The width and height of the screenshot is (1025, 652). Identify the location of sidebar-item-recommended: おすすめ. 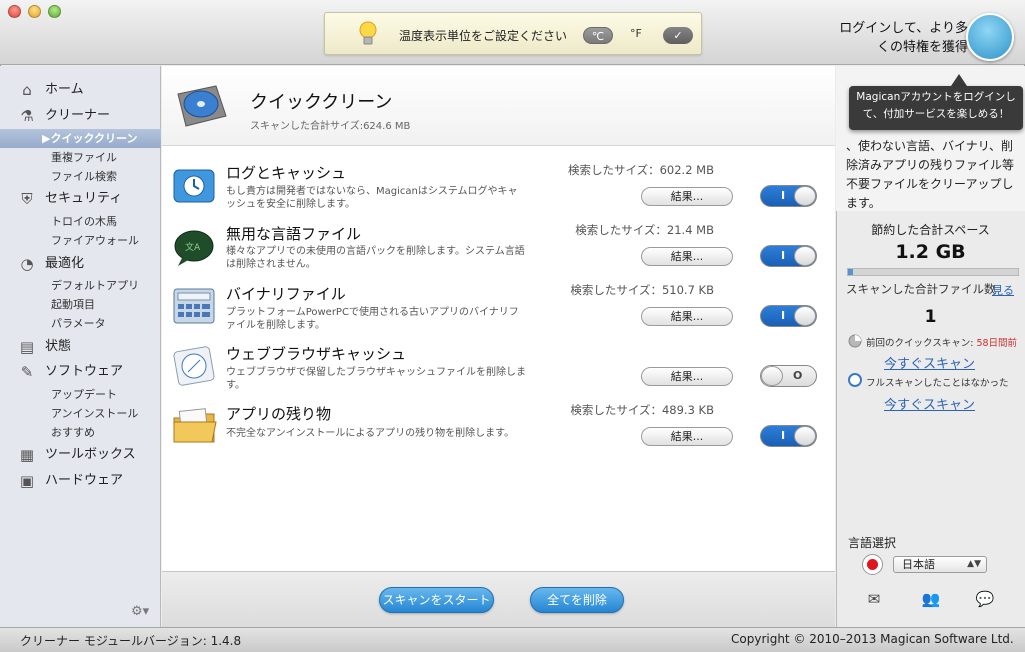
(80, 432).